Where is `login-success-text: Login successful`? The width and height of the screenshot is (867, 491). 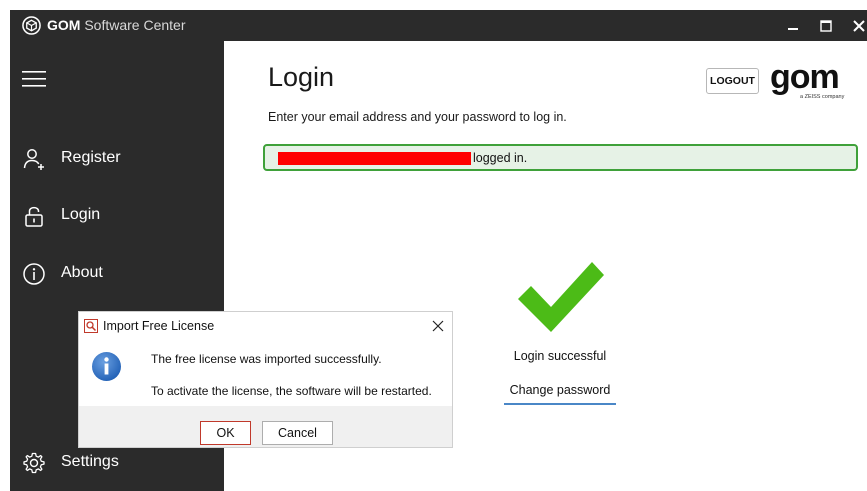 login-success-text: Login successful is located at coordinates (560, 356).